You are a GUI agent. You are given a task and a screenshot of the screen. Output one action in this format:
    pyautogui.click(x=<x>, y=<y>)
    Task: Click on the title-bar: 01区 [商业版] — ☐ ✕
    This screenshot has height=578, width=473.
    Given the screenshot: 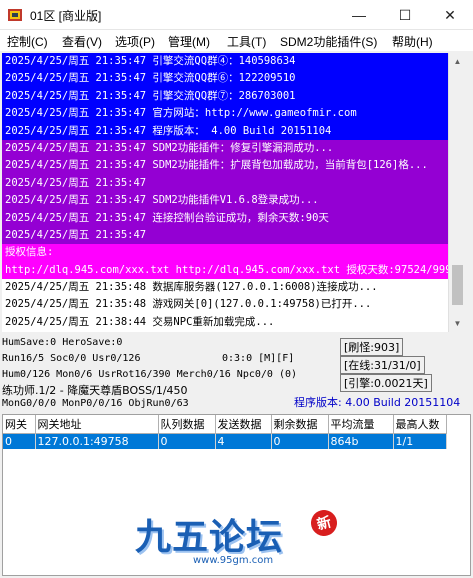 What is the action you would take?
    pyautogui.click(x=236, y=15)
    